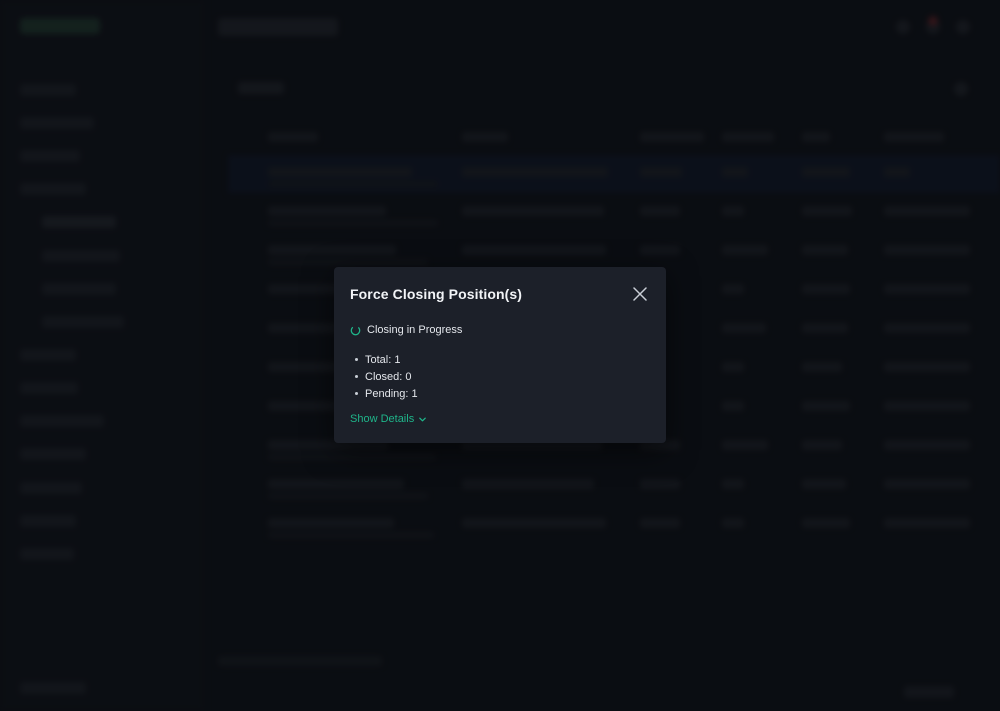 The height and width of the screenshot is (711, 1000). I want to click on show-details-label: Show Details, so click(382, 419).